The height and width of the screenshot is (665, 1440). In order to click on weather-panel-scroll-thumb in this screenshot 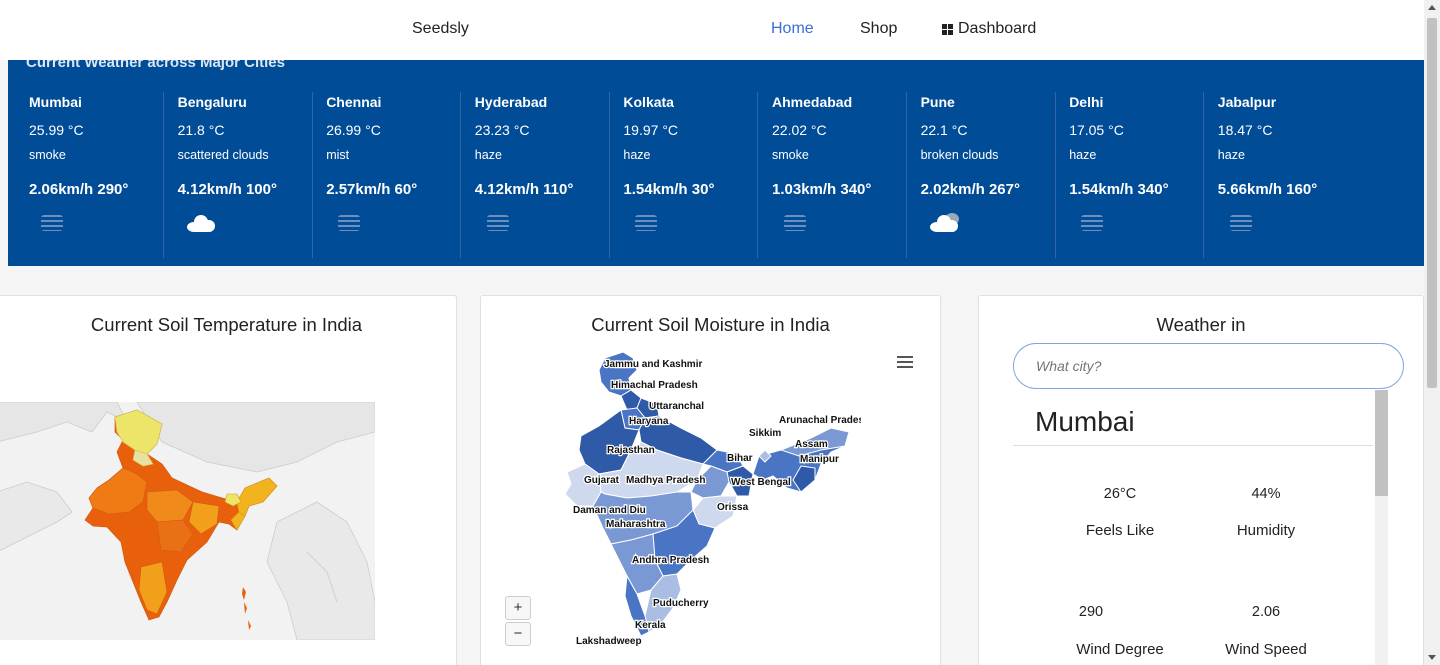, I will do `click(1381, 443)`.